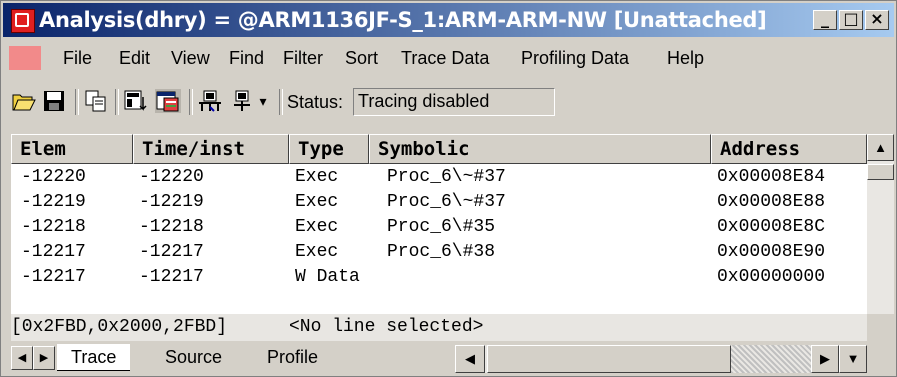 This screenshot has width=897, height=377. I want to click on toolbar: ▾ Status: Tracing disabled, so click(448, 101).